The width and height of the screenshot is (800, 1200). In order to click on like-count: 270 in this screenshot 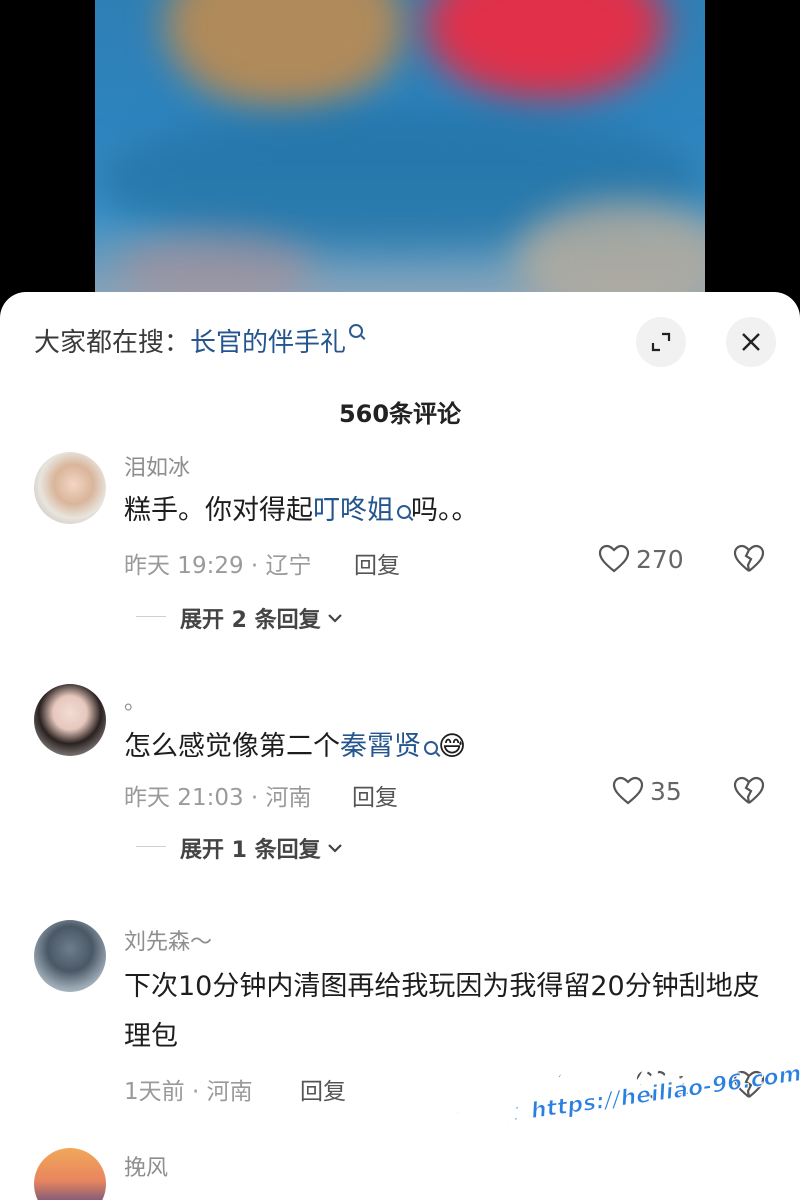, I will do `click(660, 559)`.